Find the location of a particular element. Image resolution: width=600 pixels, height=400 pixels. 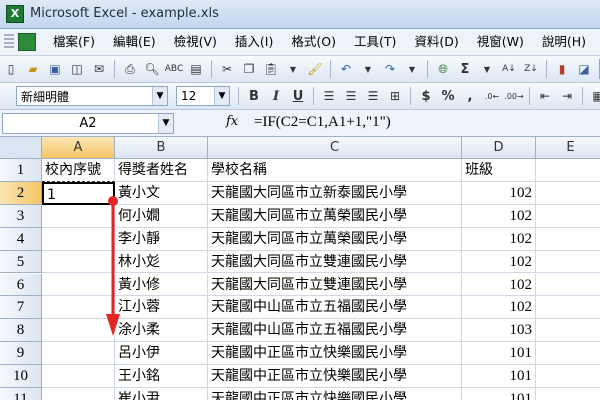

cell-b: 王小銘 is located at coordinates (161, 376).